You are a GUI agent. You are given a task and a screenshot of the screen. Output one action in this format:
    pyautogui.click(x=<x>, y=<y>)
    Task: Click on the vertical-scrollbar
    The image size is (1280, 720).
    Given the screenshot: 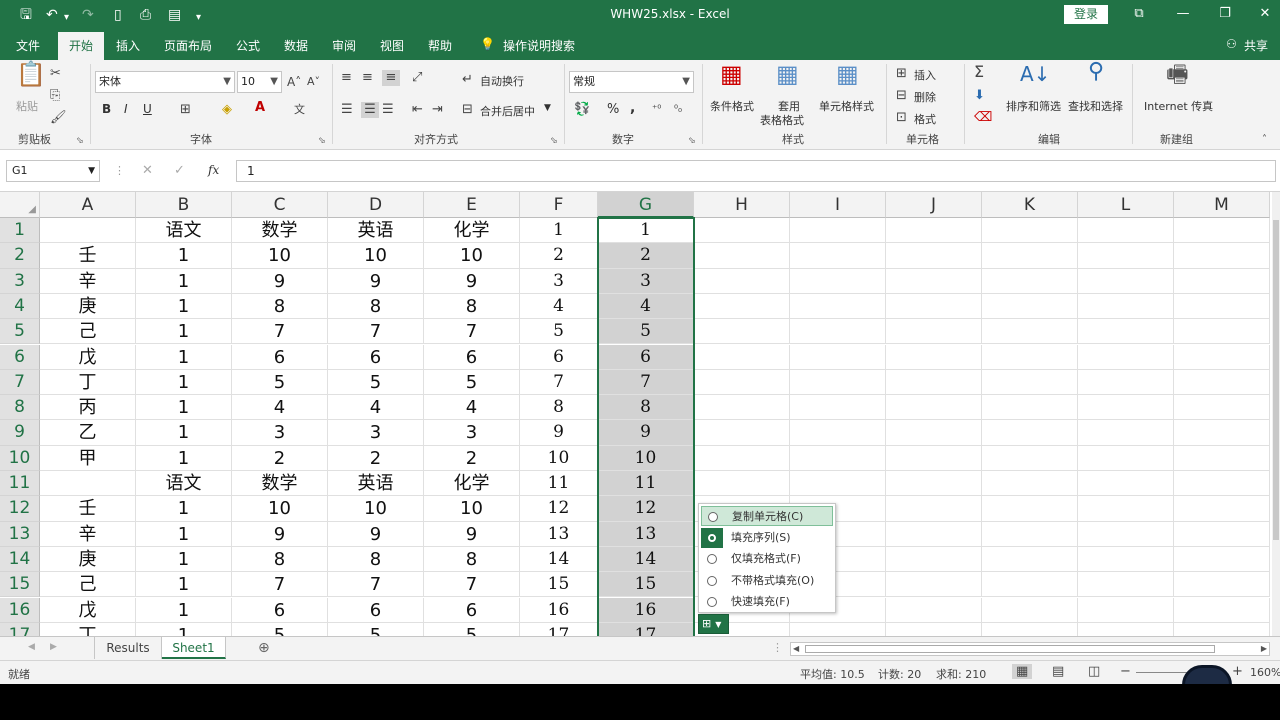 What is the action you would take?
    pyautogui.click(x=1276, y=414)
    